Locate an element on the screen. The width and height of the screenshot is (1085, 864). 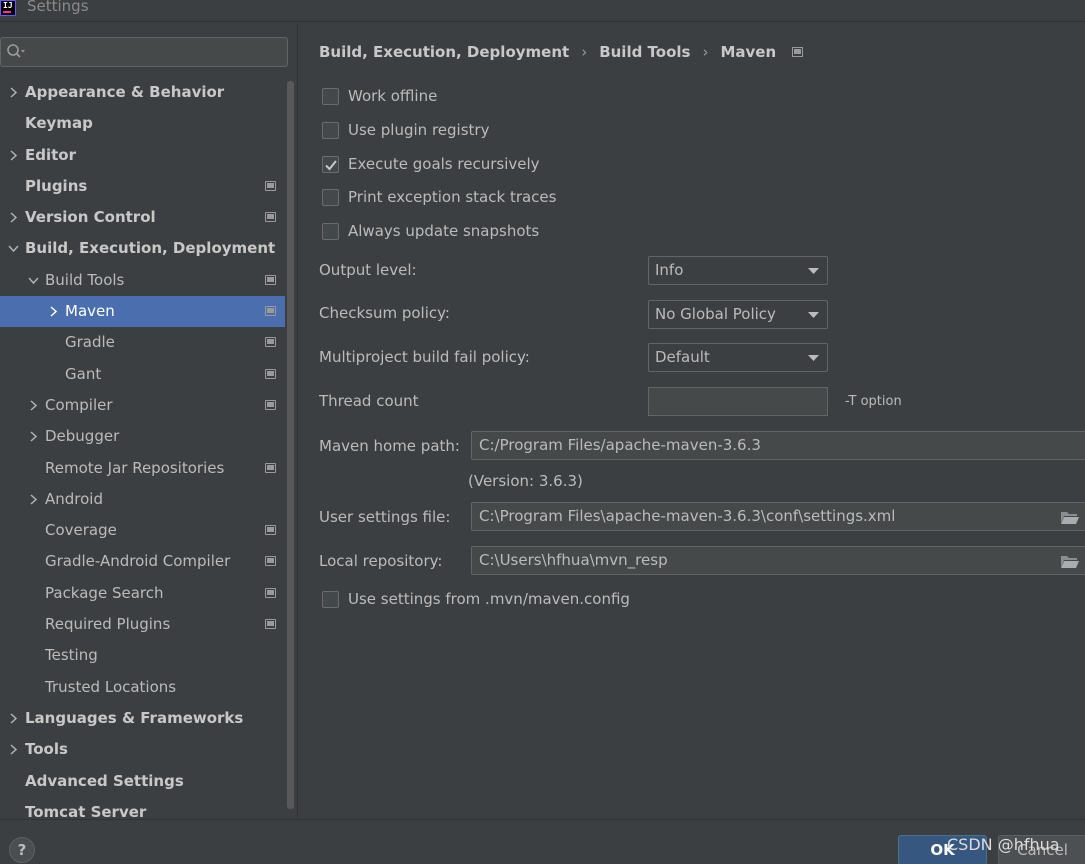
tree-item-label: Gant is located at coordinates (83, 373).